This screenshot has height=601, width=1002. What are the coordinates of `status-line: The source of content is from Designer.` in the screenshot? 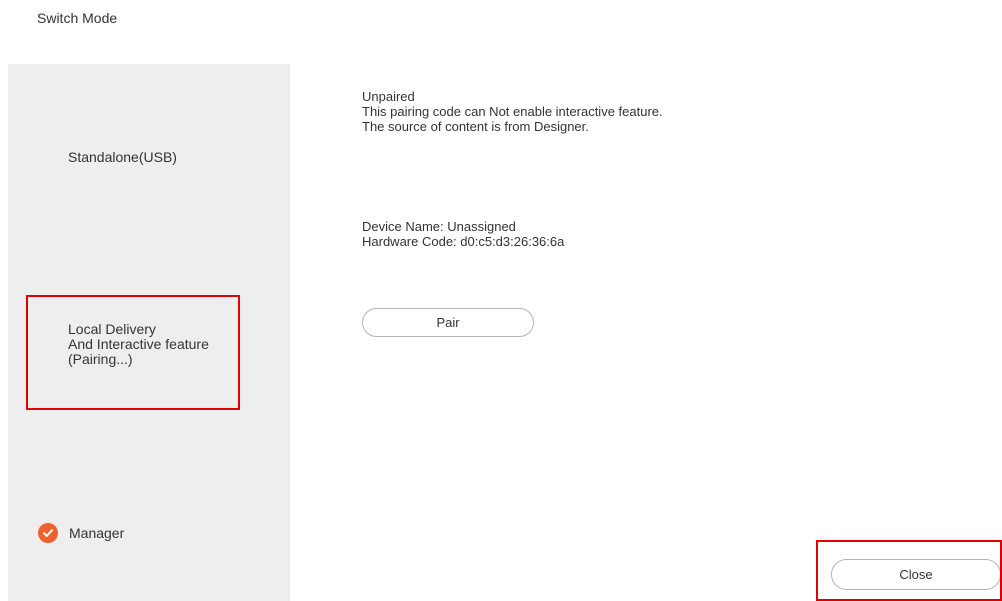 It's located at (475, 126).